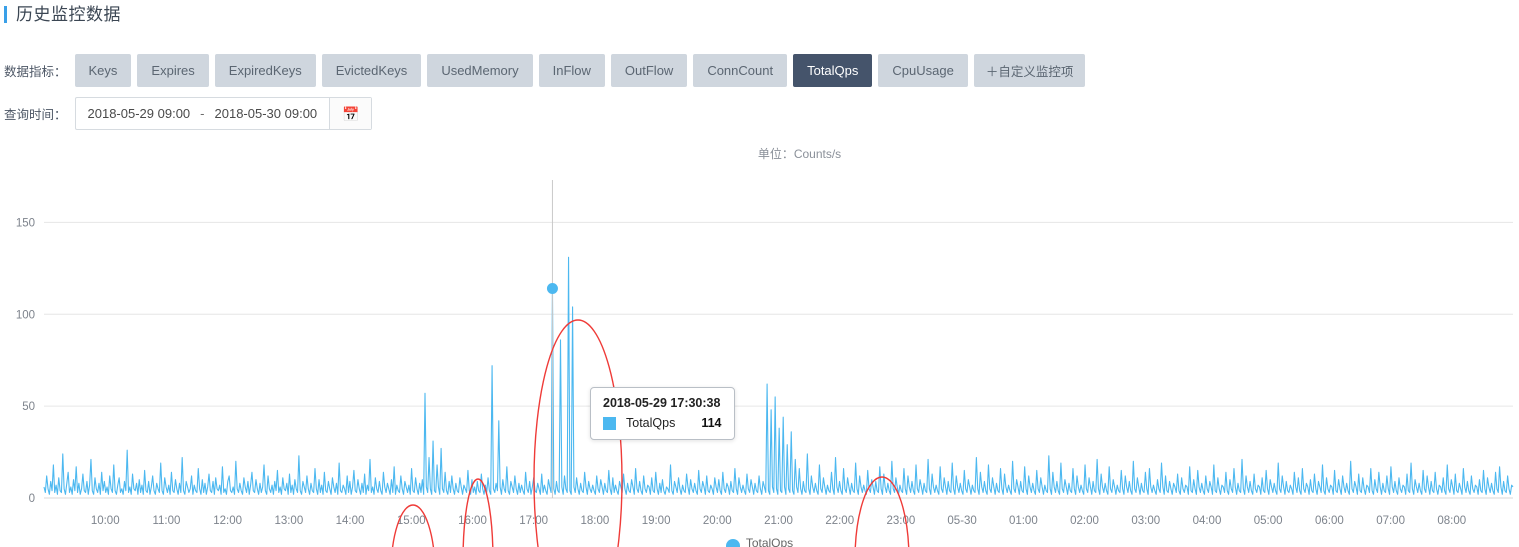 The image size is (1519, 547). Describe the element at coordinates (740, 70) in the screenshot. I see `metric-tab-conncount: ConnCount` at that location.